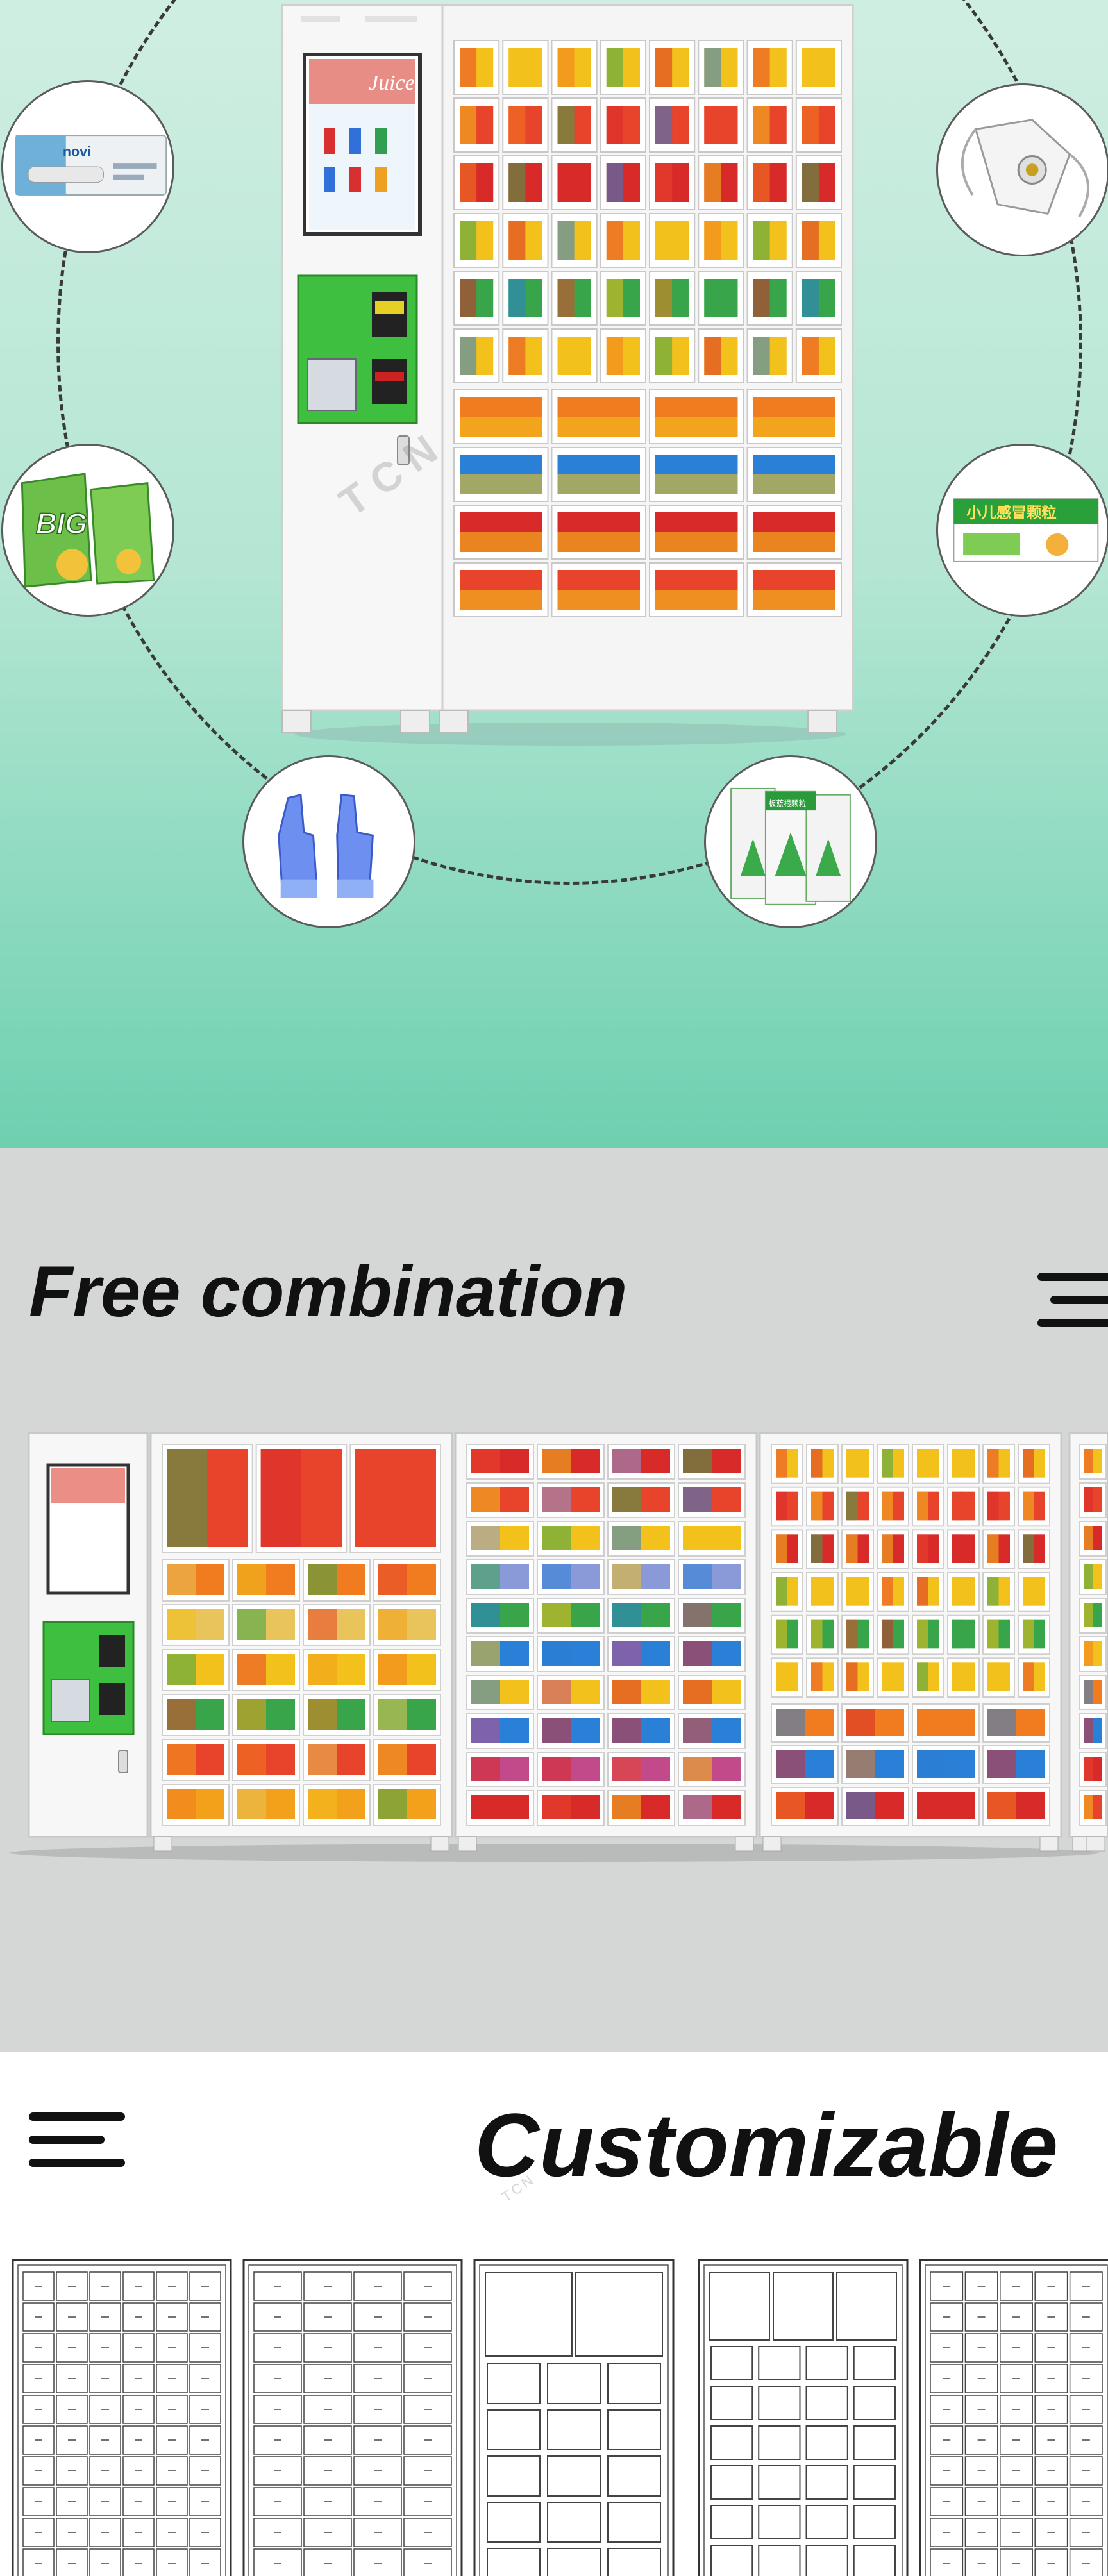 The height and width of the screenshot is (2576, 1108). Describe the element at coordinates (766, 2145) in the screenshot. I see `customizable-title: Customizable` at that location.